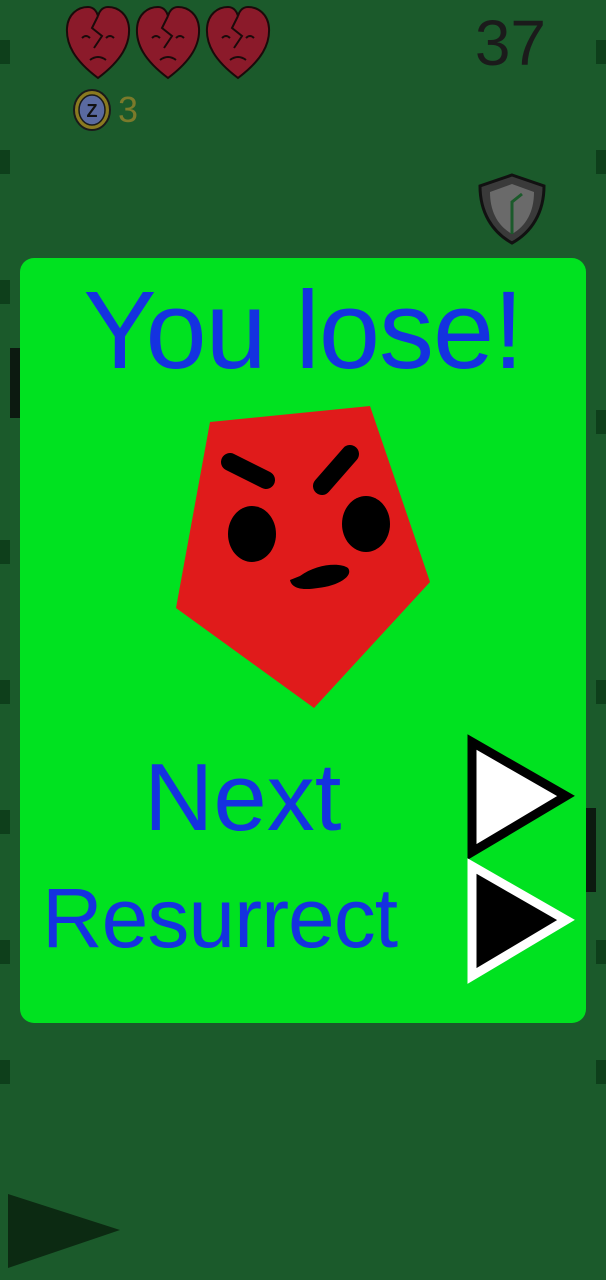  I want to click on resurrect-play-button, so click(522, 921).